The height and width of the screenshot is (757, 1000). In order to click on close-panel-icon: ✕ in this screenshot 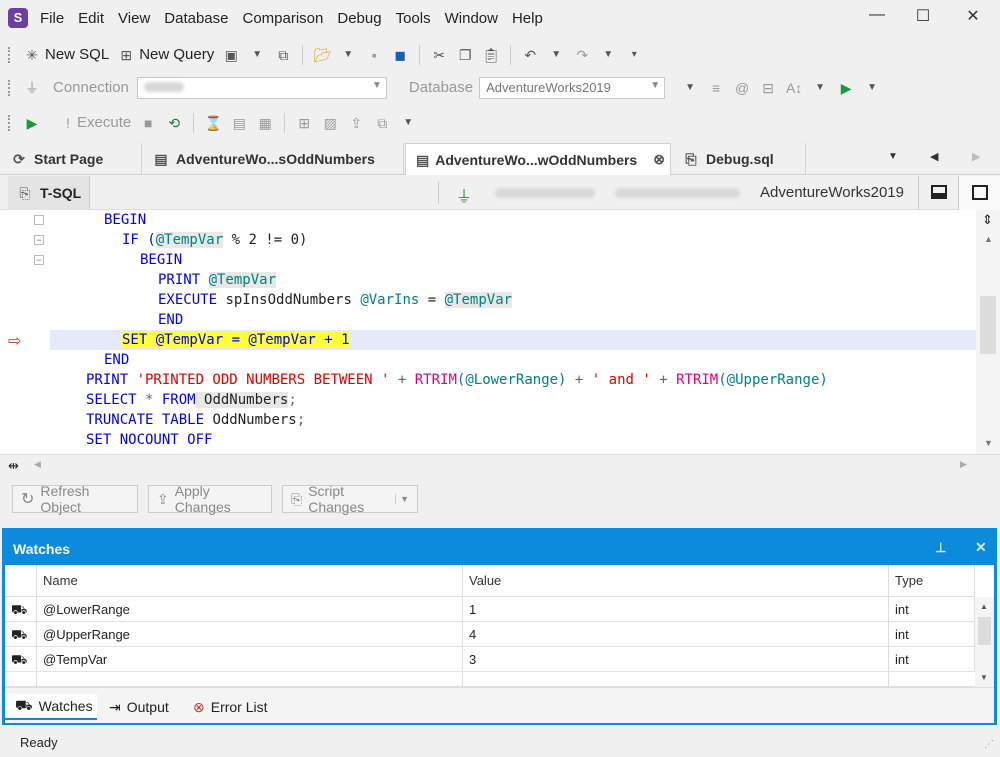, I will do `click(981, 547)`.